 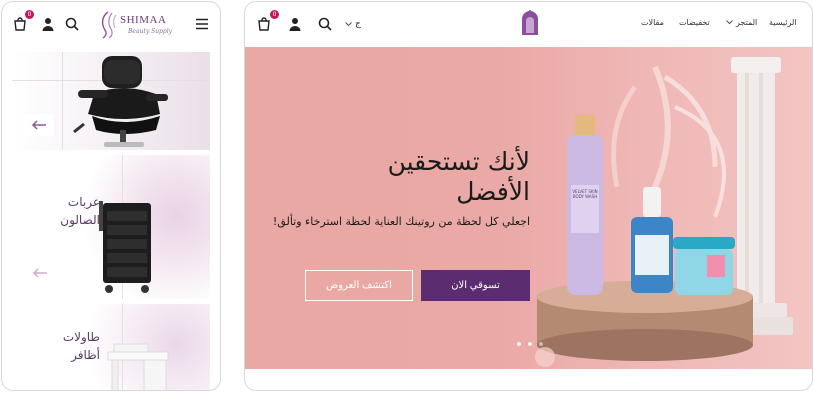 What do you see at coordinates (493, 191) in the screenshot?
I see `hero-title-line: الأفضل` at bounding box center [493, 191].